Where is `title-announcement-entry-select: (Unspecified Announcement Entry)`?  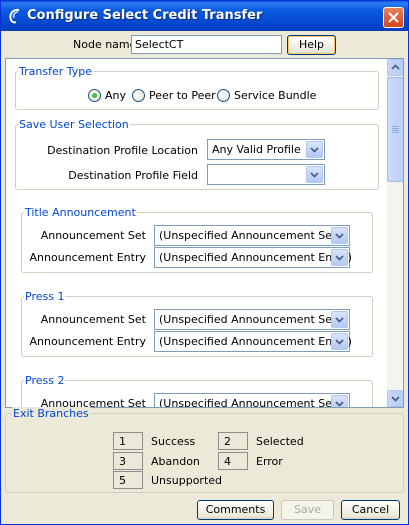
title-announcement-entry-select: (Unspecified Announcement Entry) is located at coordinates (253, 257).